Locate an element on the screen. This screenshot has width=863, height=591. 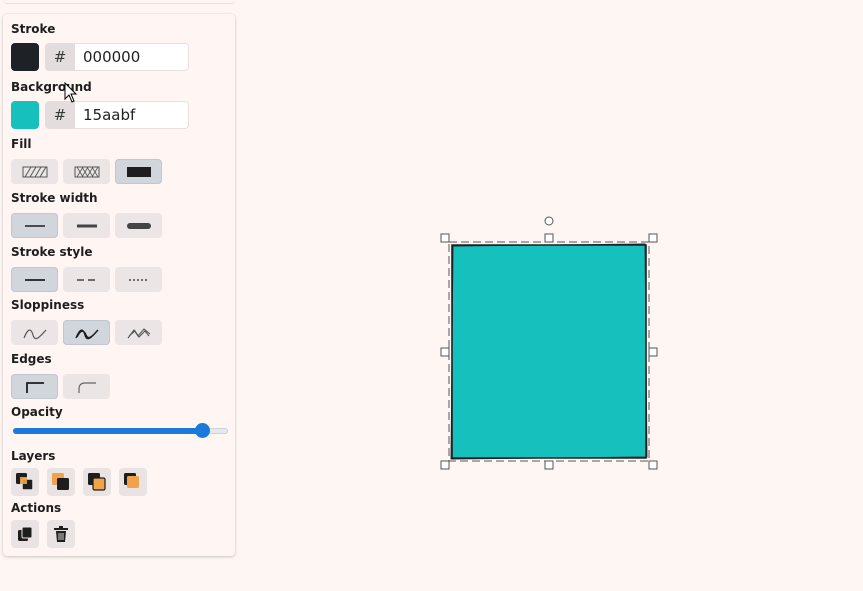
resize-handle-se is located at coordinates (653, 465).